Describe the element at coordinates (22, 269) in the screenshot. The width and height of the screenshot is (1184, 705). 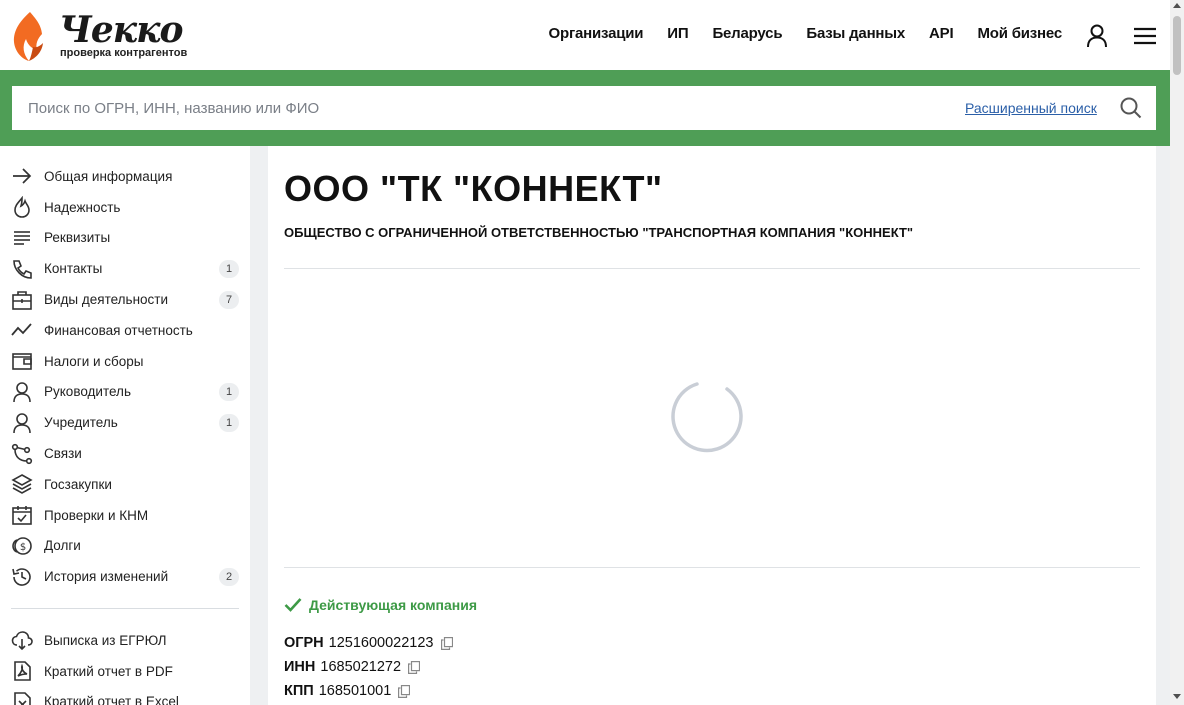
I see `phone-icon` at that location.